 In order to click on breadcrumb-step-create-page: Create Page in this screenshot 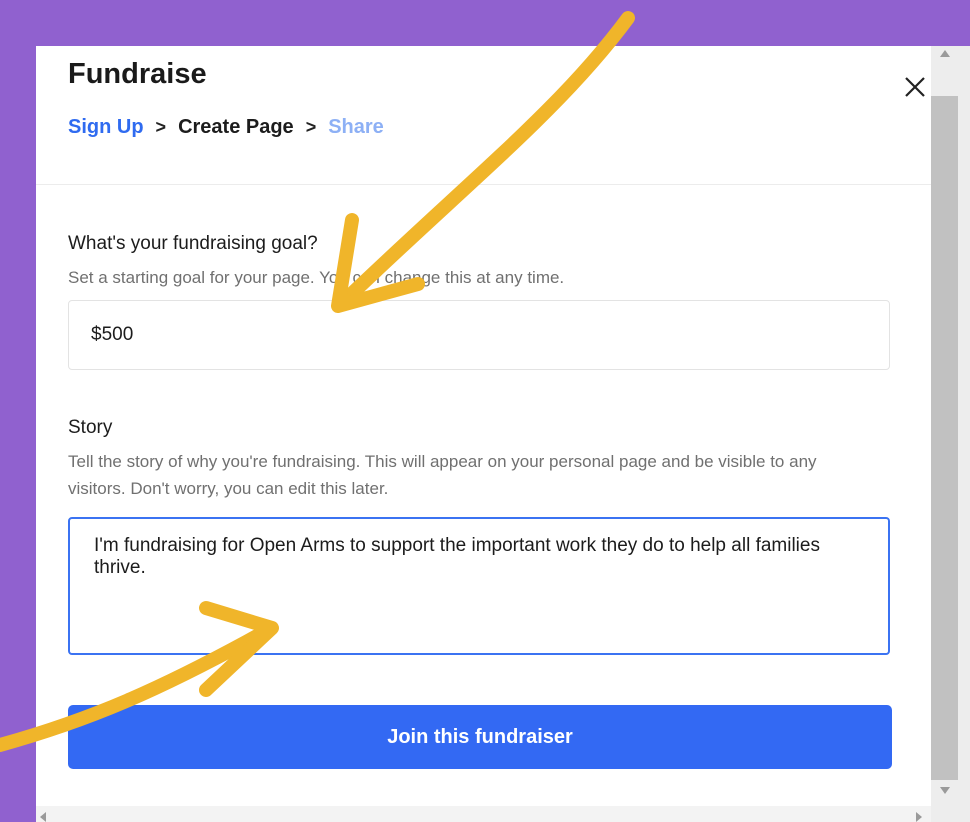, I will do `click(236, 127)`.